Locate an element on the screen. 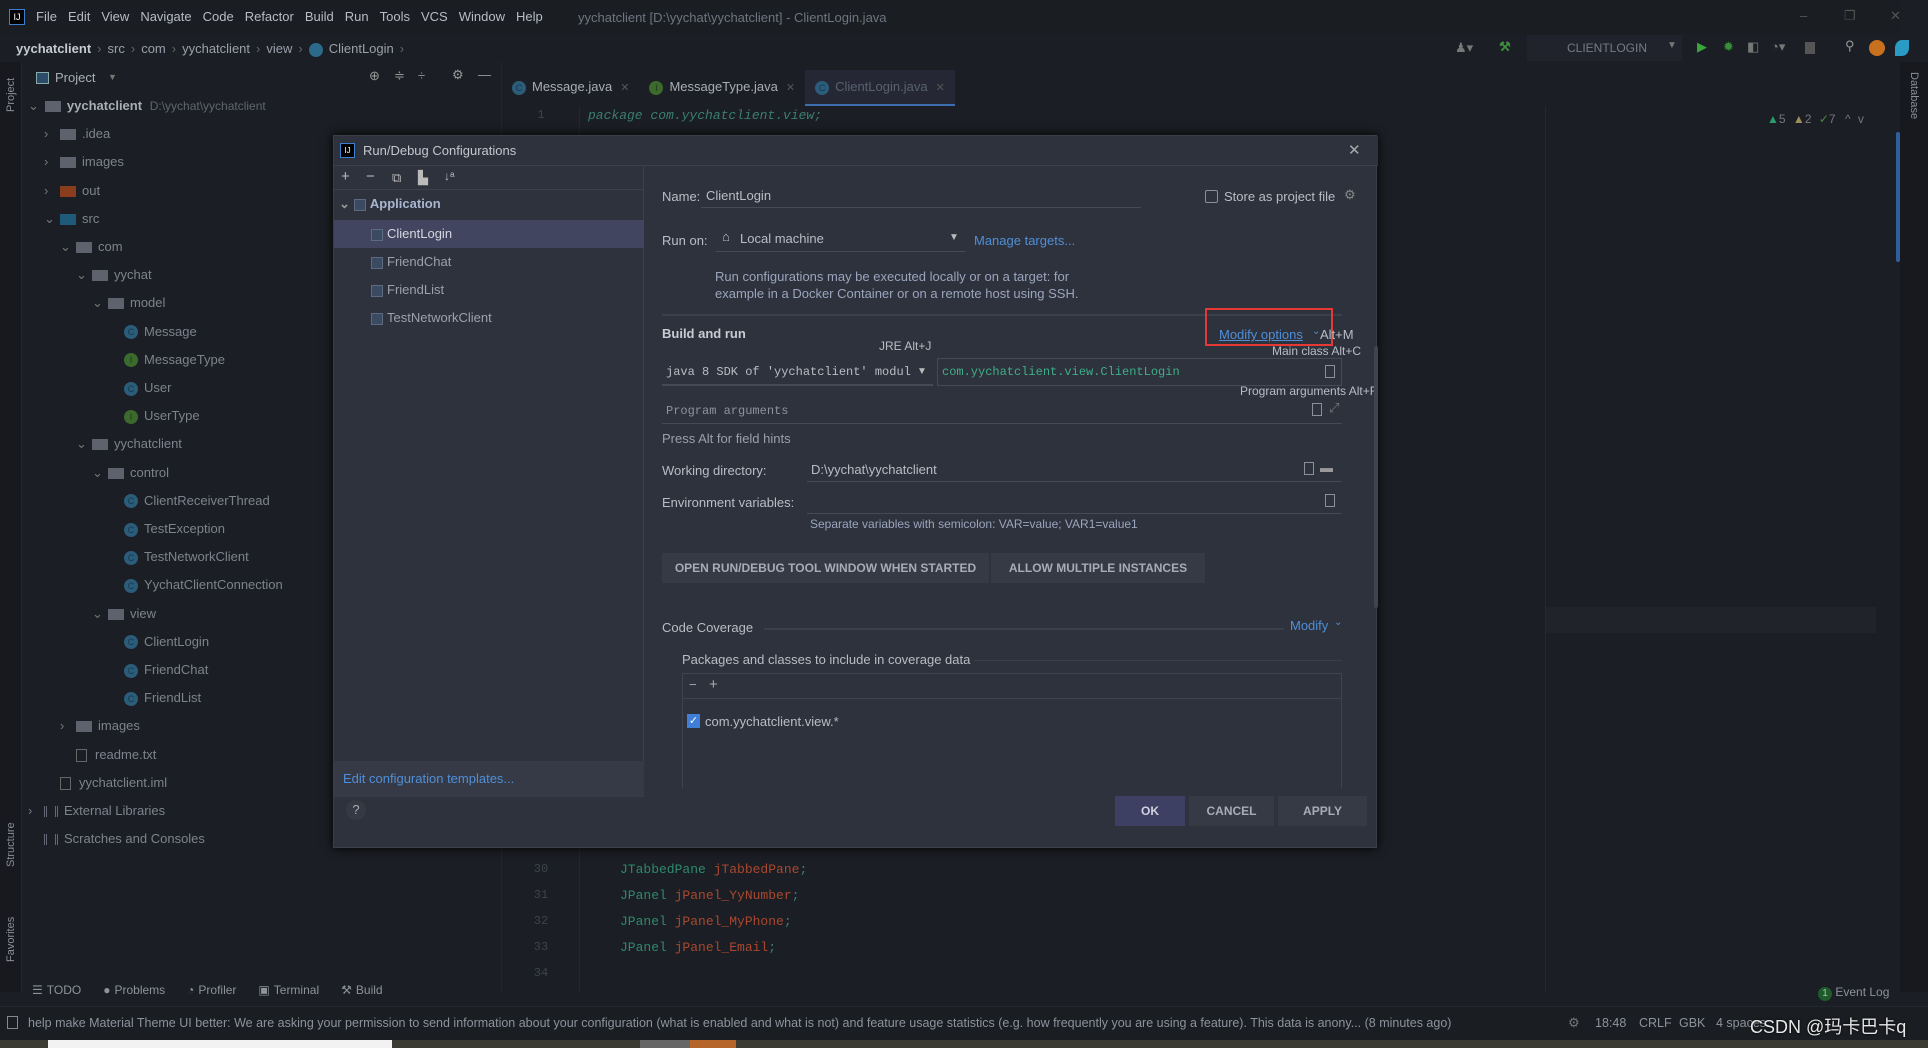 The height and width of the screenshot is (1048, 1928). menu-help: Help is located at coordinates (529, 16).